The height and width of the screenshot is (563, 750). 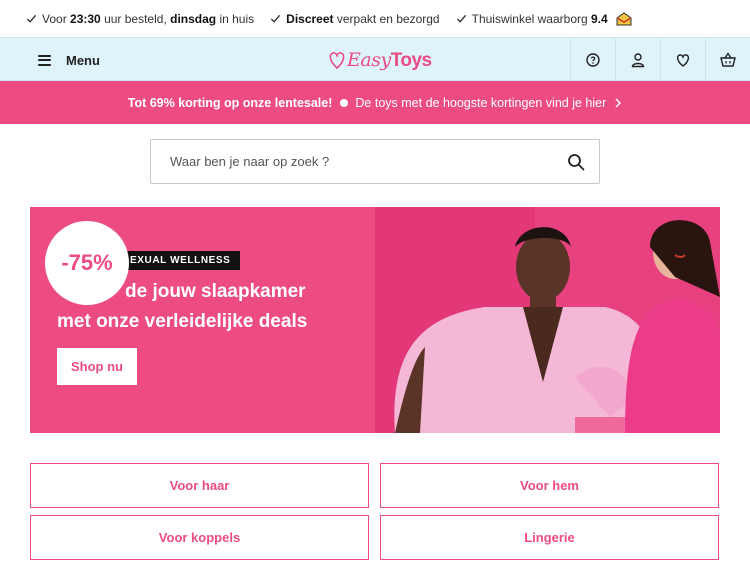 I want to click on basket-icon, so click(x=728, y=59).